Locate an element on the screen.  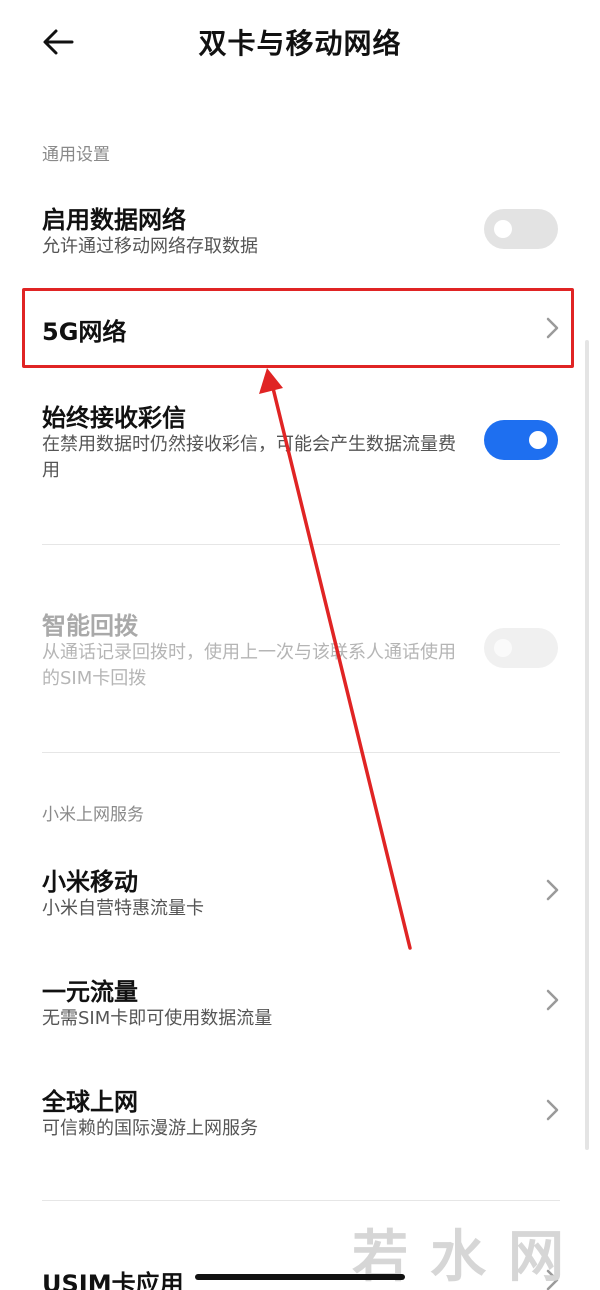
smart-redial-toggle is located at coordinates (521, 648).